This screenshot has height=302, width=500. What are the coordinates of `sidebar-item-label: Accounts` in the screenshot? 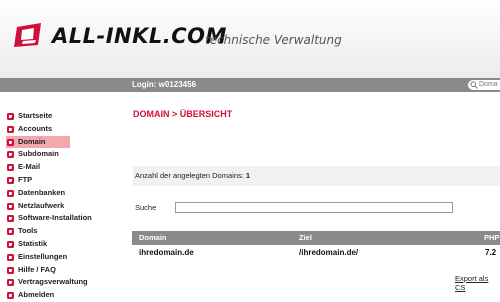 It's located at (35, 128).